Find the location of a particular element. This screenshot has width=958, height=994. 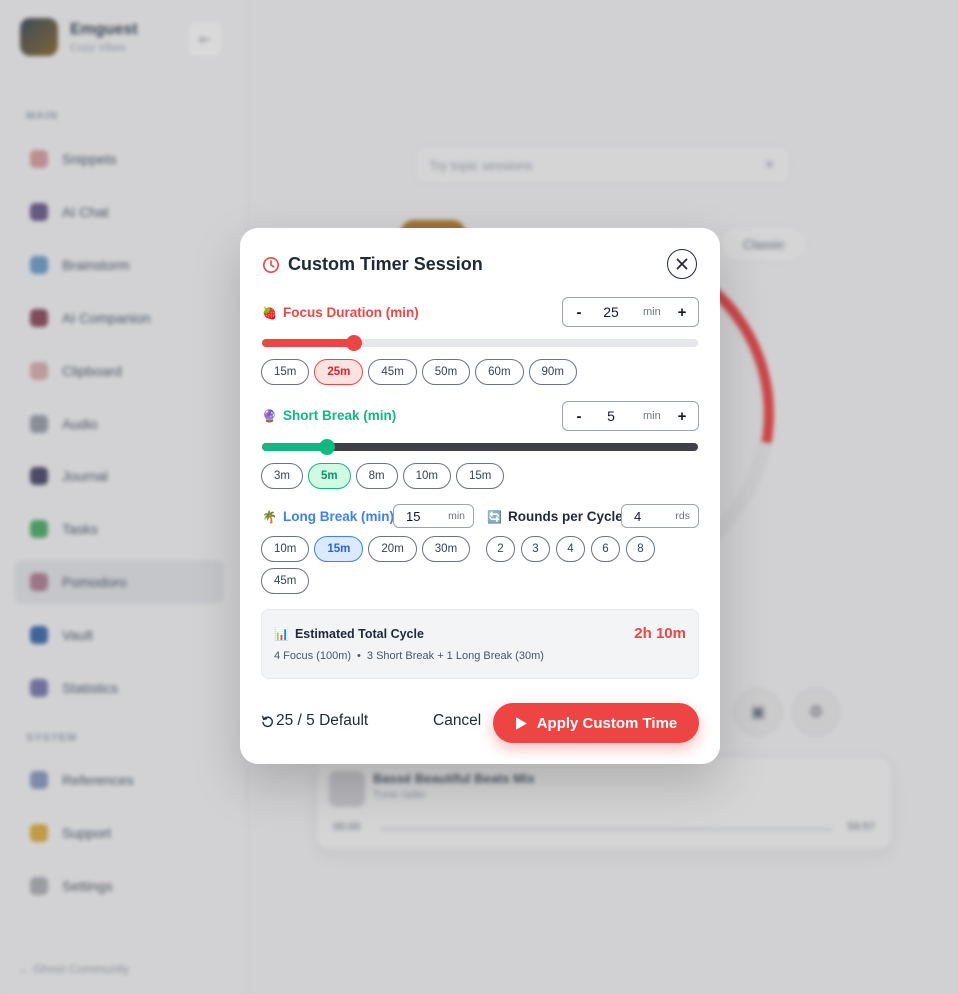

rounds-unit: rds is located at coordinates (682, 516).